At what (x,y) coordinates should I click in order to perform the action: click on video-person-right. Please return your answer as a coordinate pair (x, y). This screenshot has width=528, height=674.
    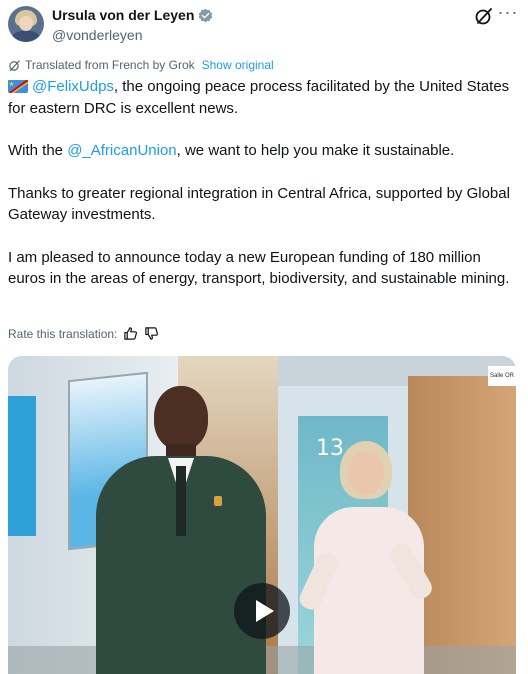
    Looking at the image, I should click on (366, 557).